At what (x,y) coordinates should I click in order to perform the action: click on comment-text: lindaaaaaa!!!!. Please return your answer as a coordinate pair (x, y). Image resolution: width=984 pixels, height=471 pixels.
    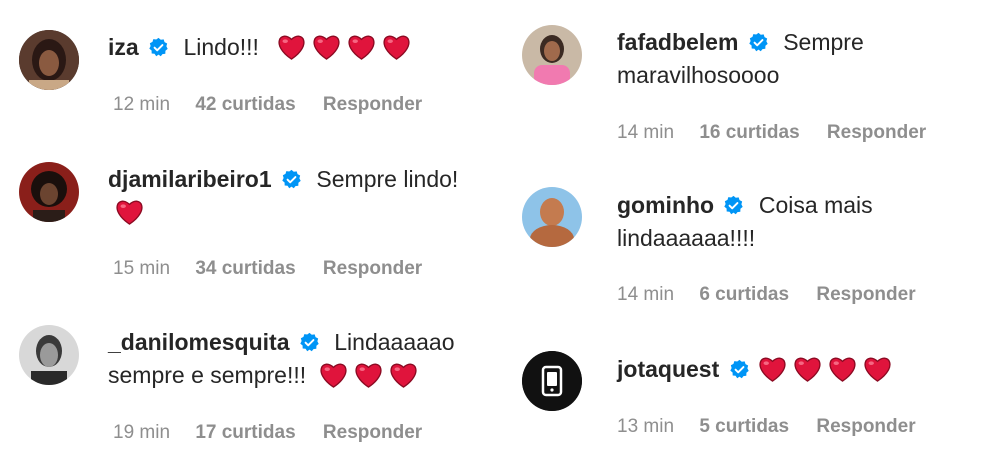
    Looking at the image, I should click on (686, 238).